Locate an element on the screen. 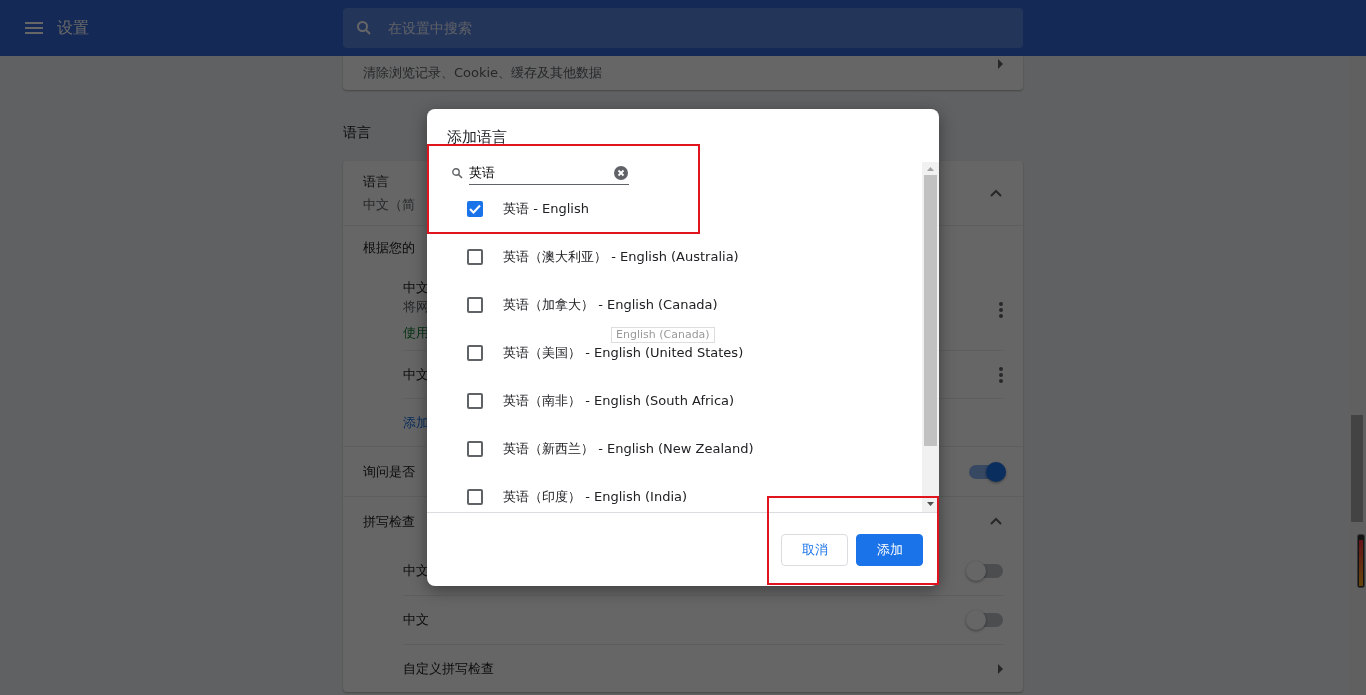 The image size is (1366, 695). scrollbar is located at coordinates (930, 337).